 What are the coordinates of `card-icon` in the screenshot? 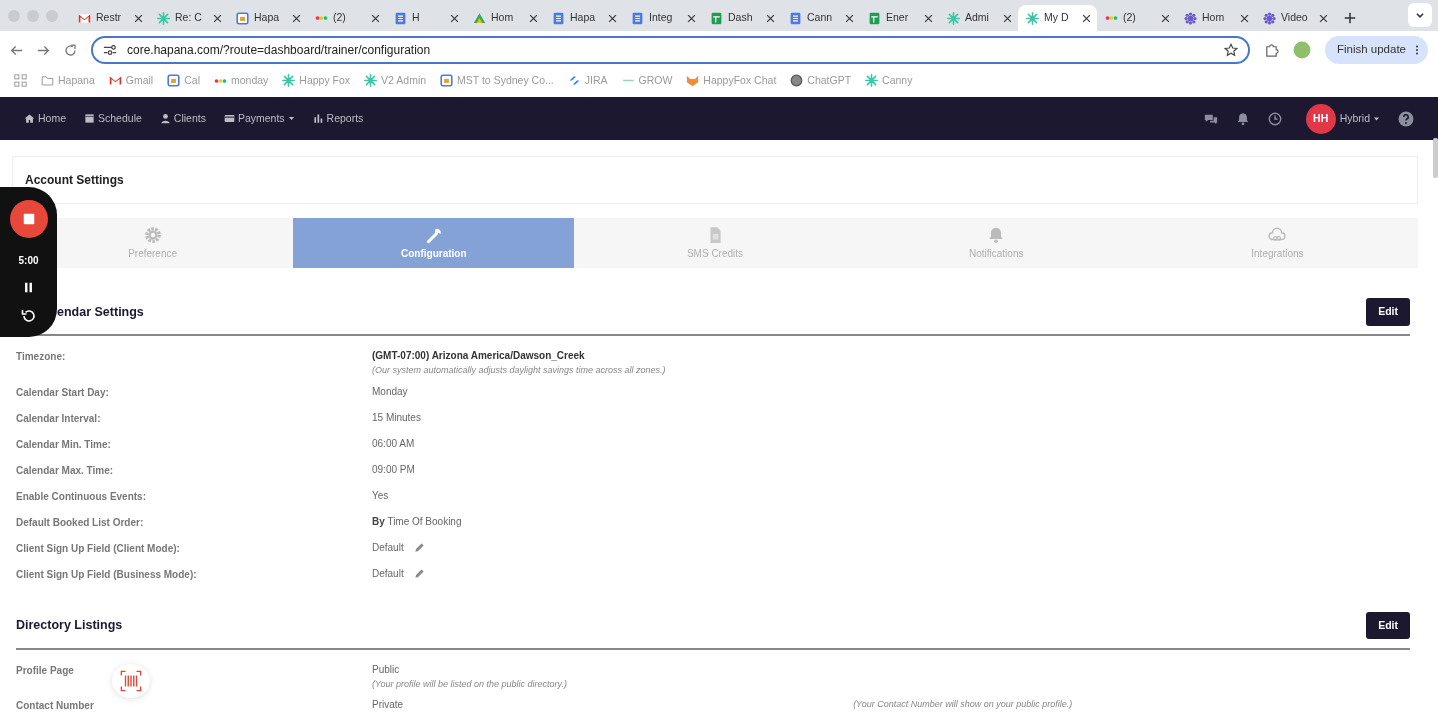 It's located at (229, 118).